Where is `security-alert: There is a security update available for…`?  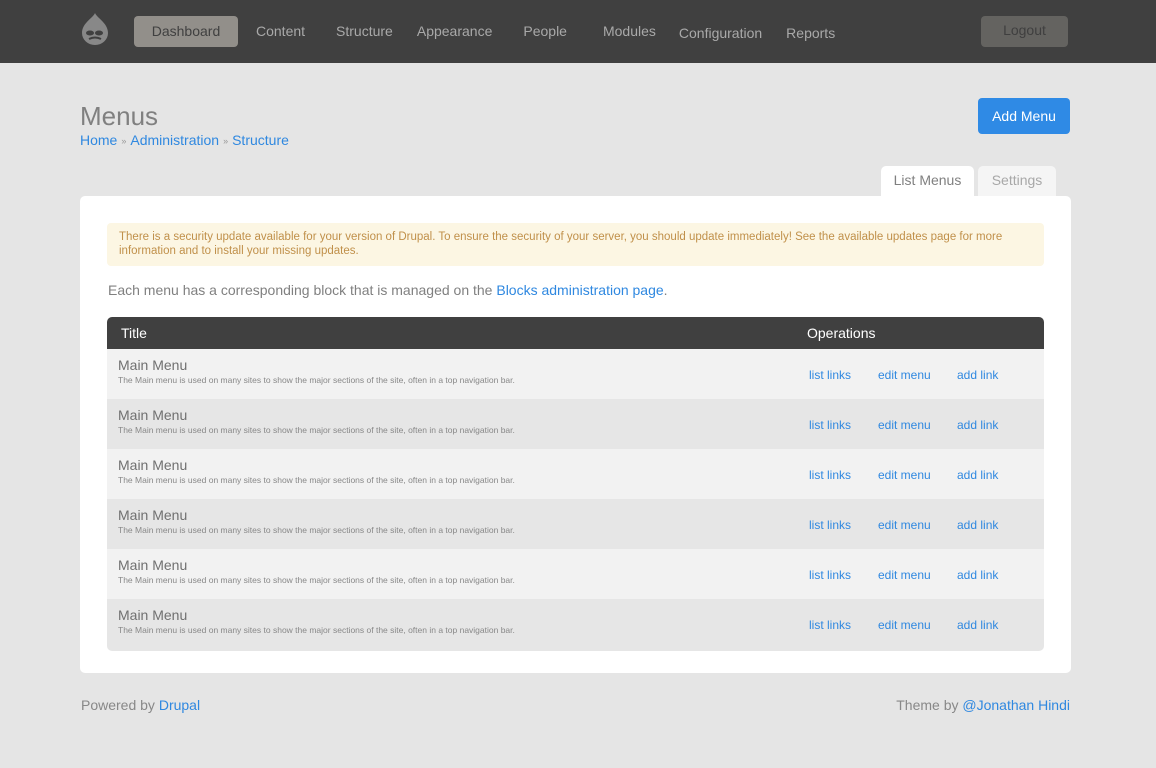
security-alert: There is a security update available for… is located at coordinates (575, 244).